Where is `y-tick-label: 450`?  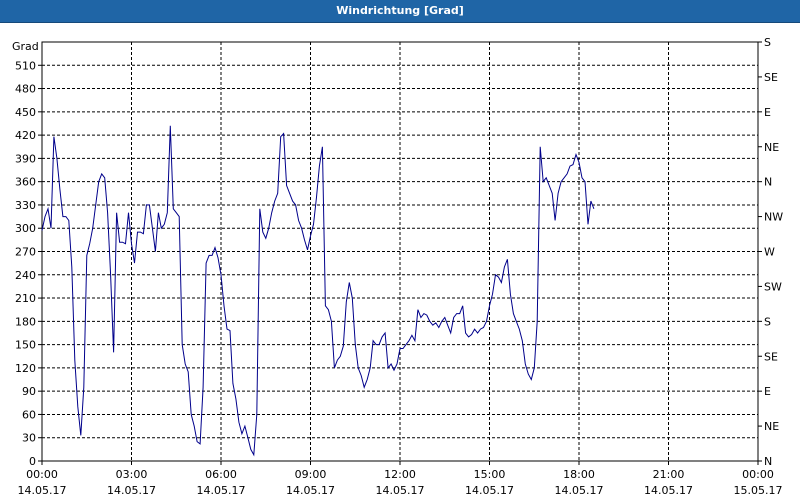 y-tick-label: 450 is located at coordinates (25, 112).